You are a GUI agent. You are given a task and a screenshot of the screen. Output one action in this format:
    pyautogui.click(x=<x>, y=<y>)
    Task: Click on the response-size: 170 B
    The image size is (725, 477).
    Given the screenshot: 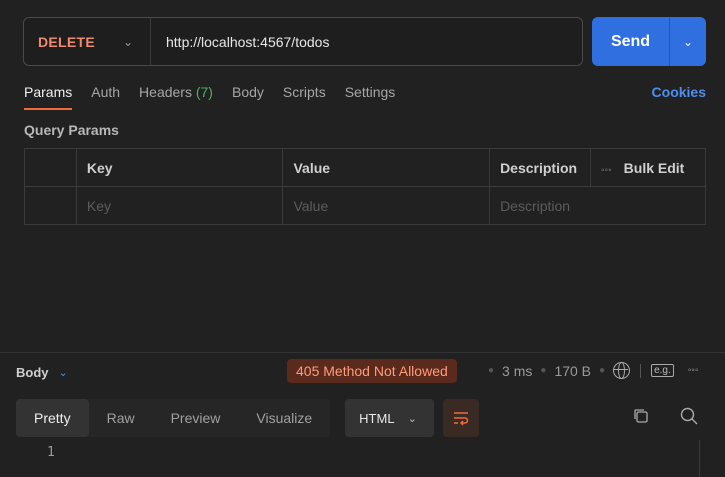 What is the action you would take?
    pyautogui.click(x=572, y=371)
    